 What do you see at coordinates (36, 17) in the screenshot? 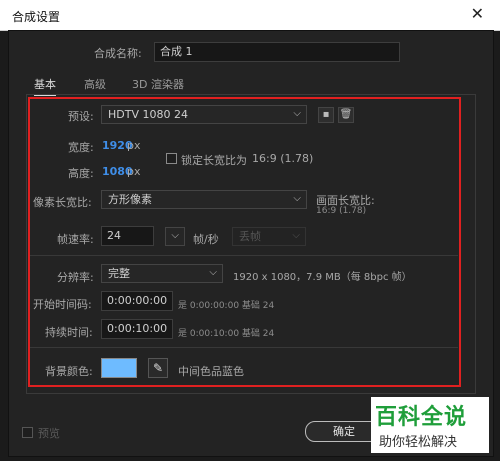
I see `window-title: 合成设置` at bounding box center [36, 17].